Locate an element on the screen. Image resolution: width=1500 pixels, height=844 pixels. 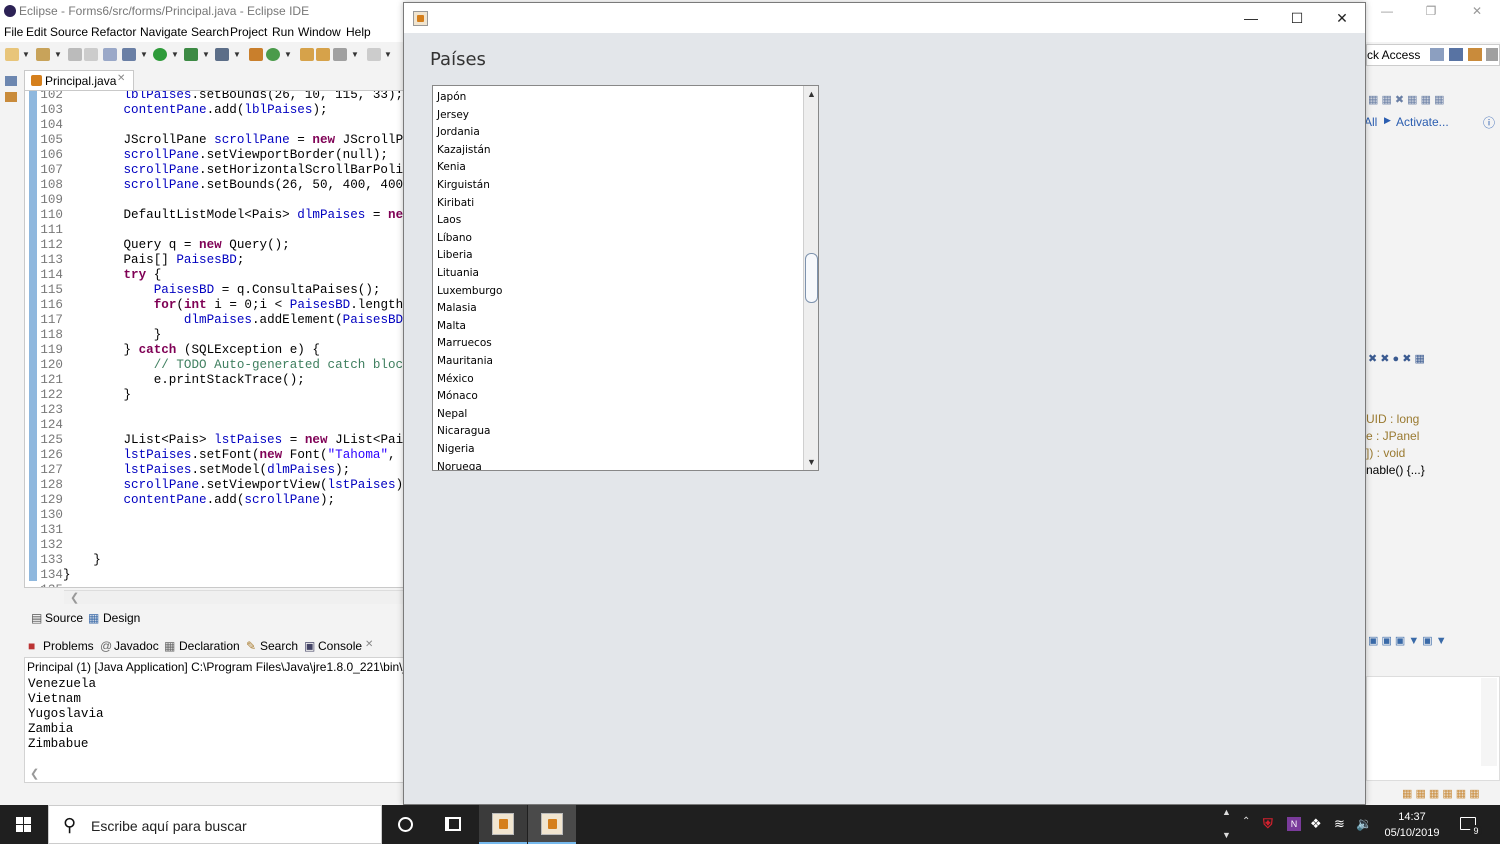
tab-source: Source is located at coordinates (64, 618).